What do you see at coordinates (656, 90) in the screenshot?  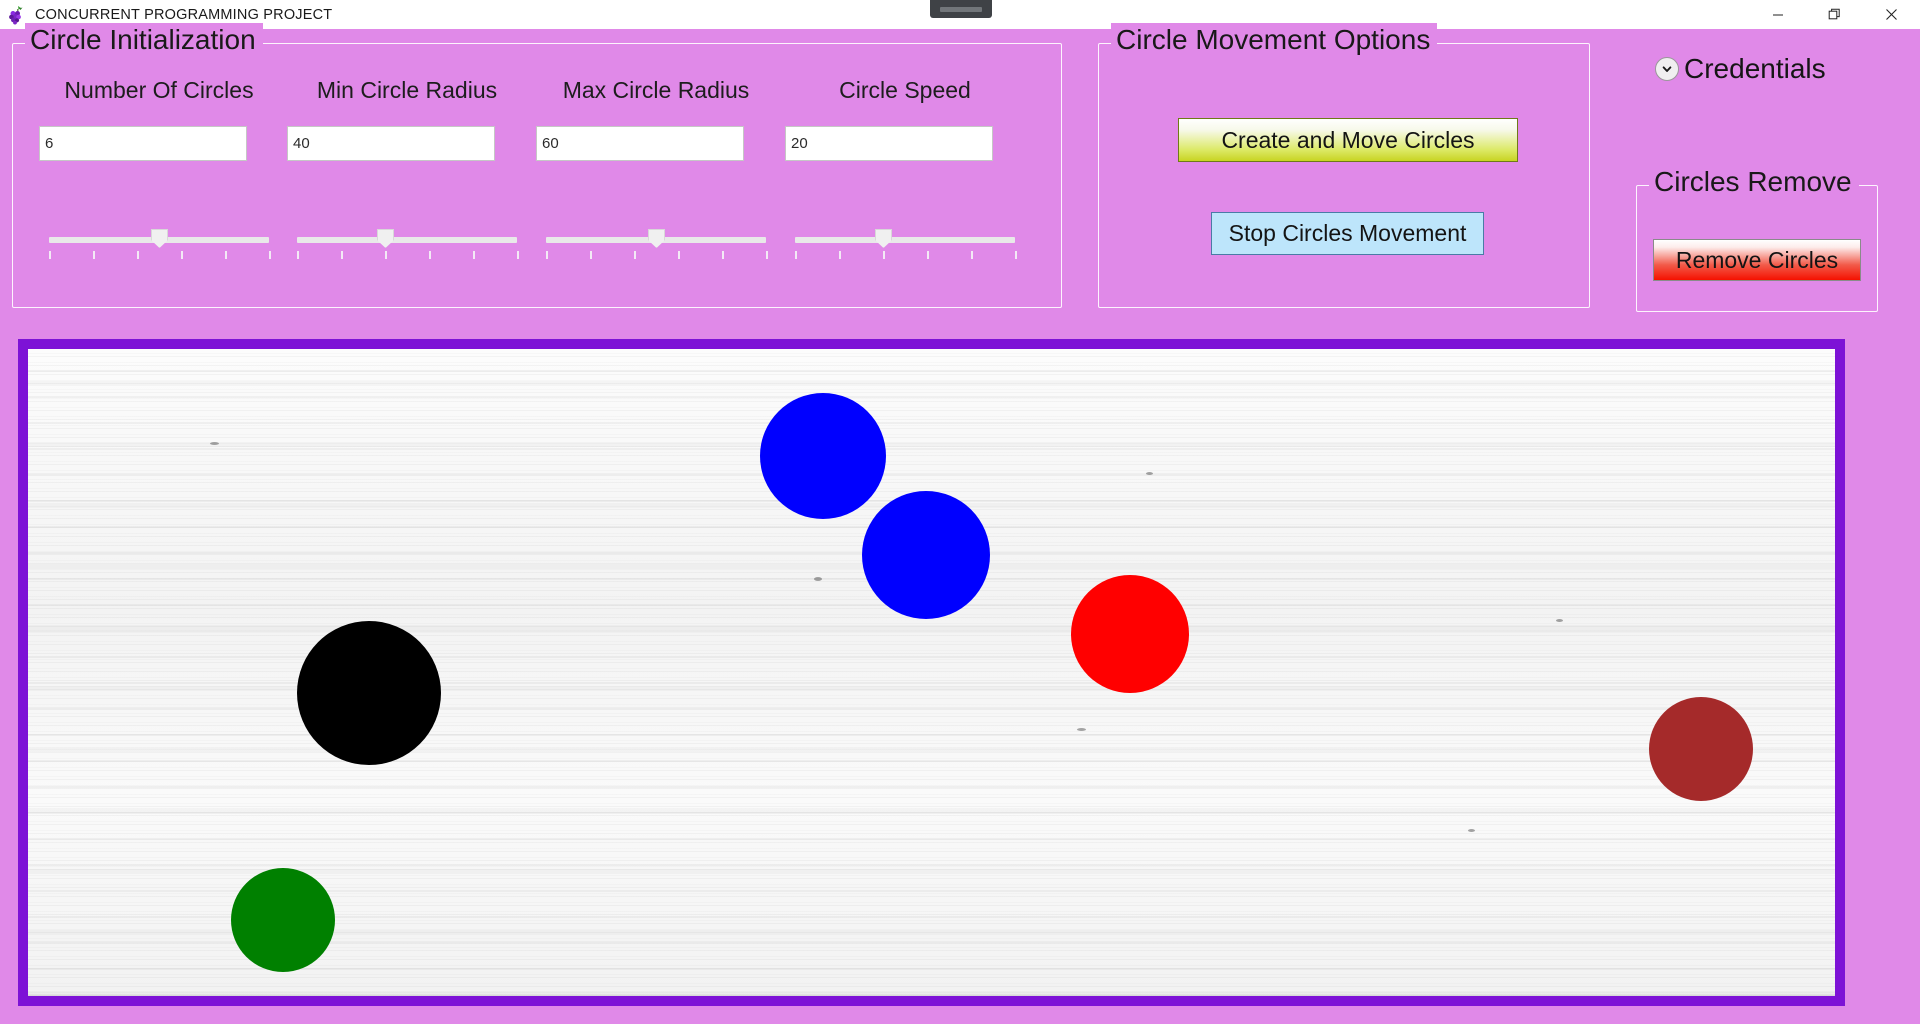 I see `label-max-circle-radius: Max Circle Radius` at bounding box center [656, 90].